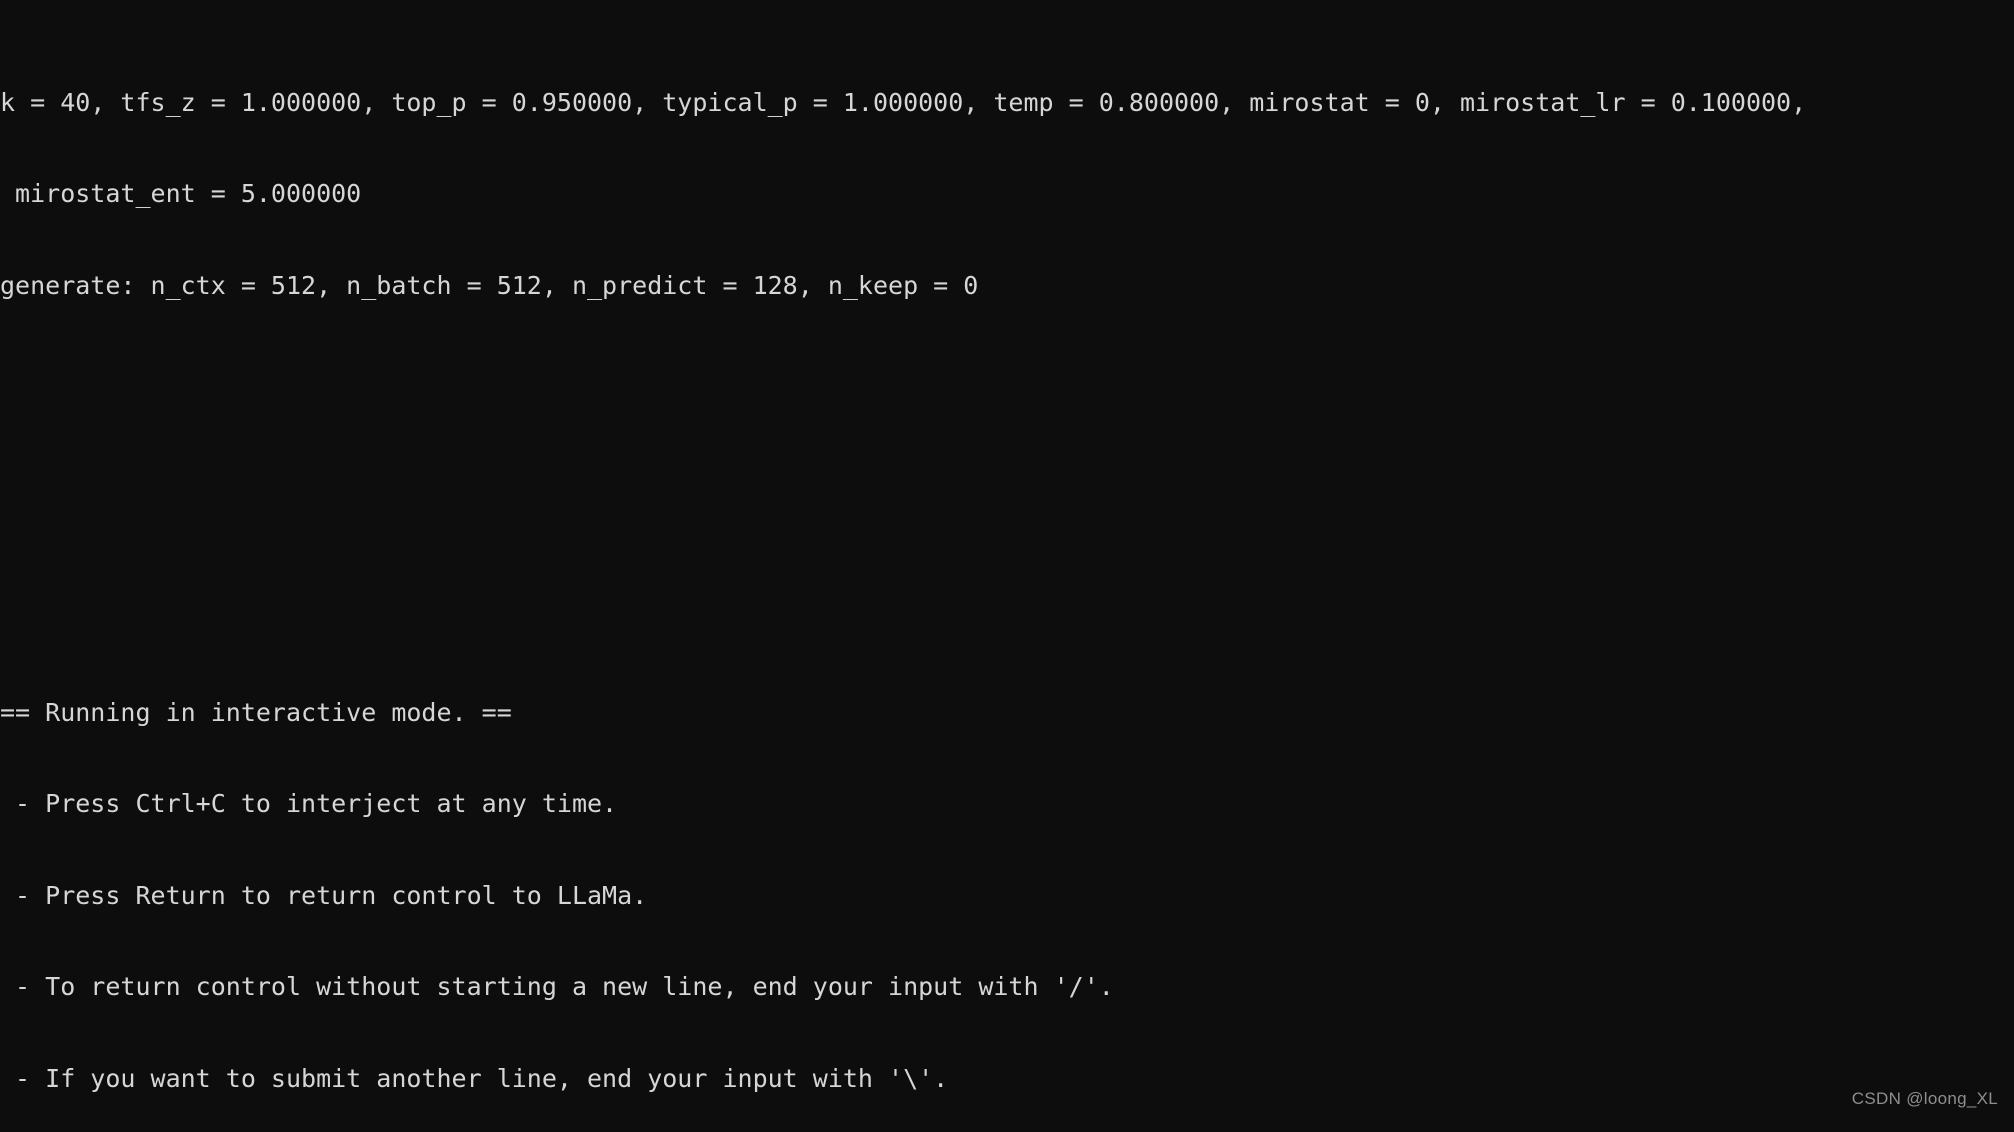  What do you see at coordinates (256, 712) in the screenshot?
I see `interactive-mode-title: == Running in interactive mode. ==` at bounding box center [256, 712].